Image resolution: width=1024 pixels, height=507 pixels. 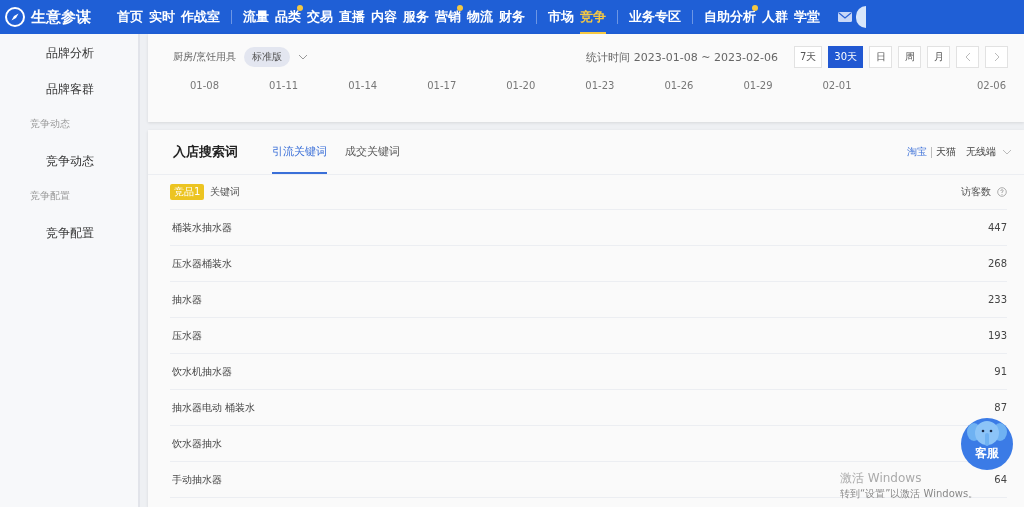 I want to click on sidebar-section-title: 竞争配置, so click(x=50, y=196).